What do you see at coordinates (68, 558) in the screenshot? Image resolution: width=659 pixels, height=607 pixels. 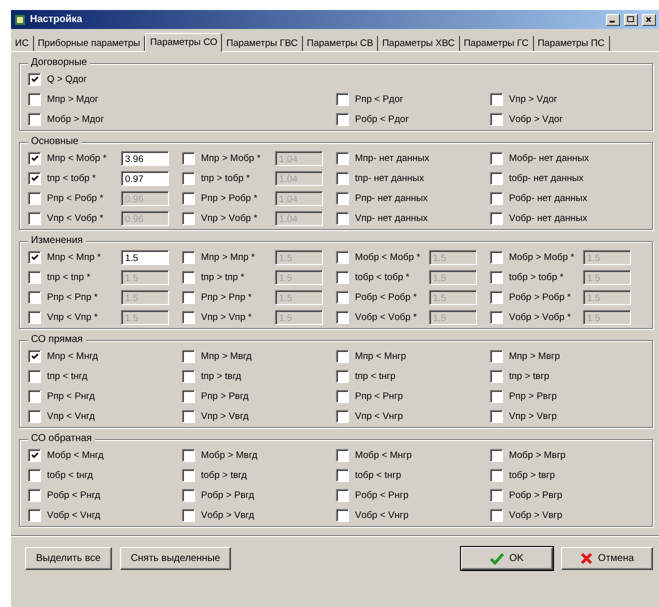 I see `action-button: Выделить все` at bounding box center [68, 558].